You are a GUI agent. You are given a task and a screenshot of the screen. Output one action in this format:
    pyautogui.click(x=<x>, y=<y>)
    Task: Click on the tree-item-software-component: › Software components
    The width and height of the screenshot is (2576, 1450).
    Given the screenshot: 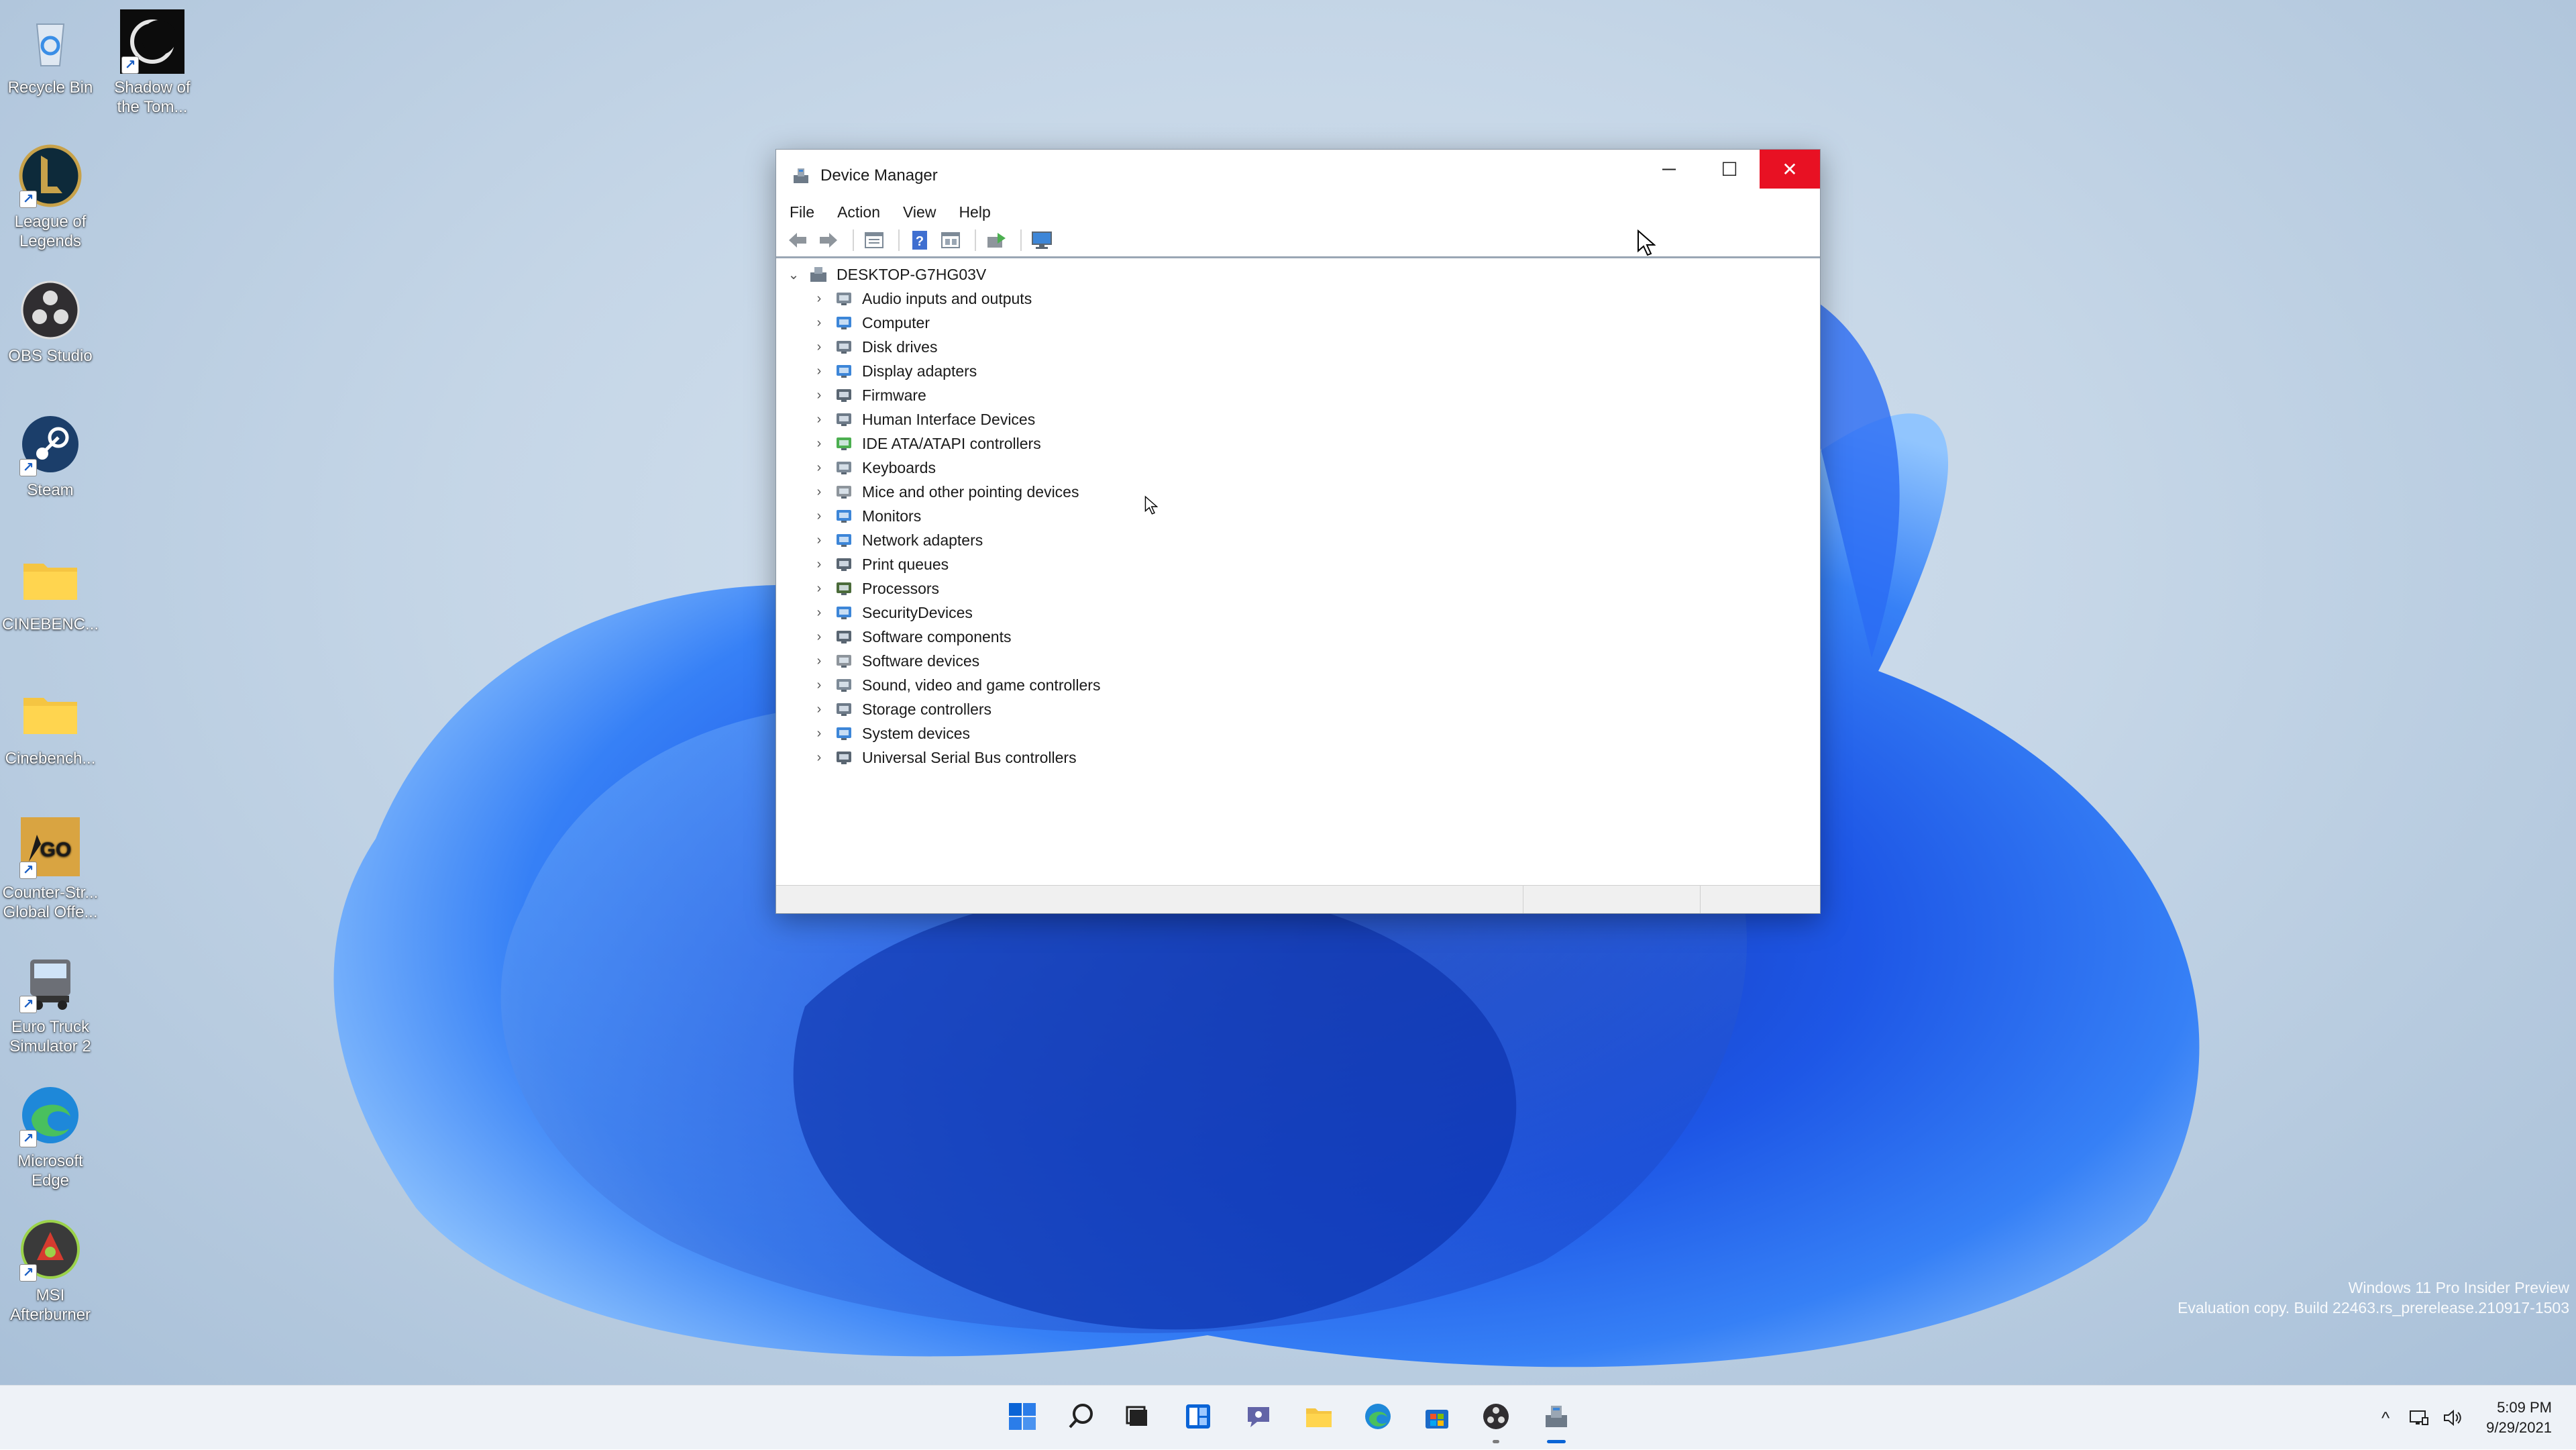 What is the action you would take?
    pyautogui.click(x=1298, y=637)
    